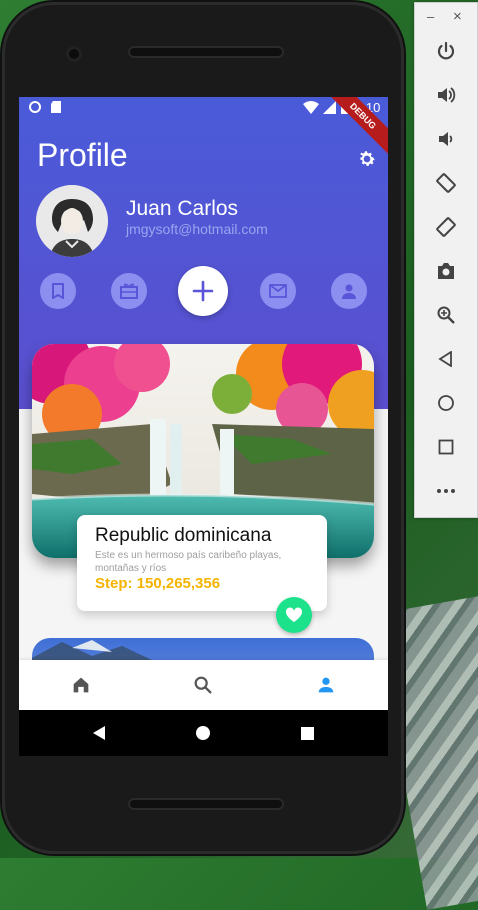 The width and height of the screenshot is (478, 910). What do you see at coordinates (203, 129) in the screenshot?
I see `status-bar: 3:10 DEBUG` at bounding box center [203, 129].